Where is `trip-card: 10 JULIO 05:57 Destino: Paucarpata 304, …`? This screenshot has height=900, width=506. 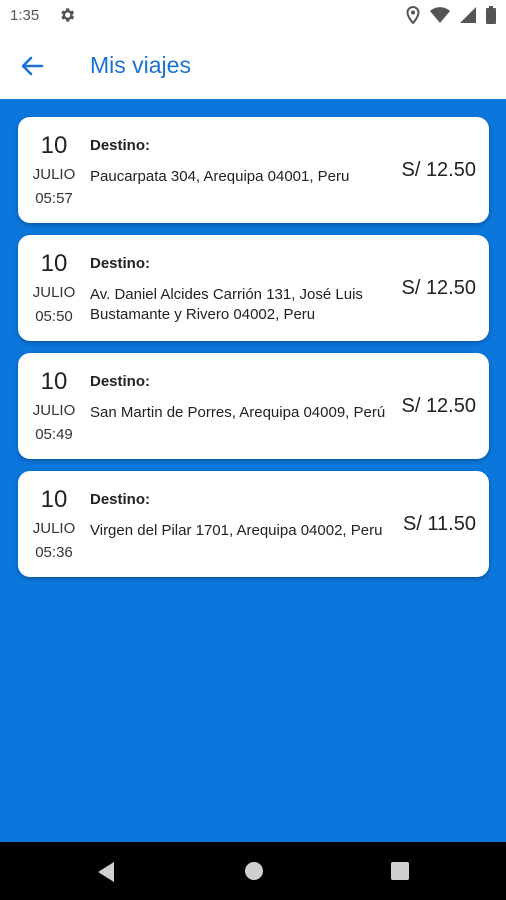
trip-card: 10 JULIO 05:57 Destino: Paucarpata 304, … is located at coordinates (253, 170).